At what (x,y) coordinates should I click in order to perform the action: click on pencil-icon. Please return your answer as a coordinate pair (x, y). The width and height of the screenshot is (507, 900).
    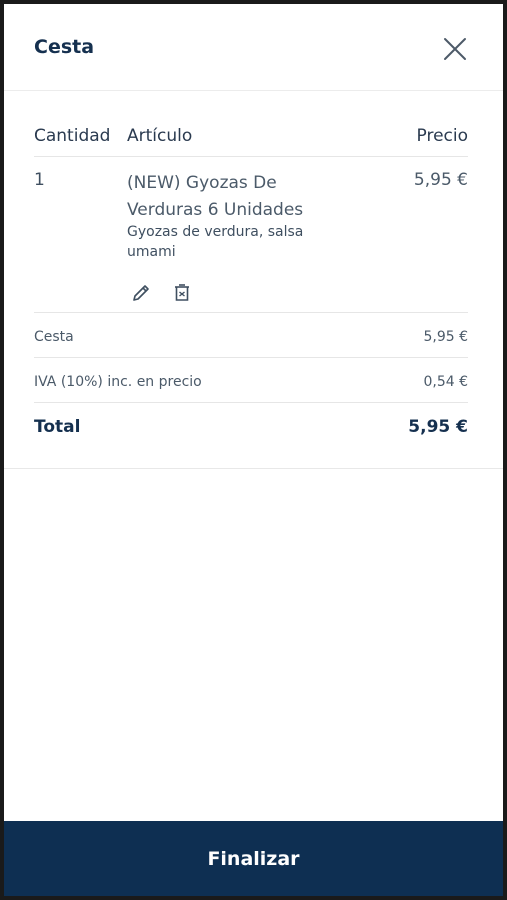
    Looking at the image, I should click on (141, 293).